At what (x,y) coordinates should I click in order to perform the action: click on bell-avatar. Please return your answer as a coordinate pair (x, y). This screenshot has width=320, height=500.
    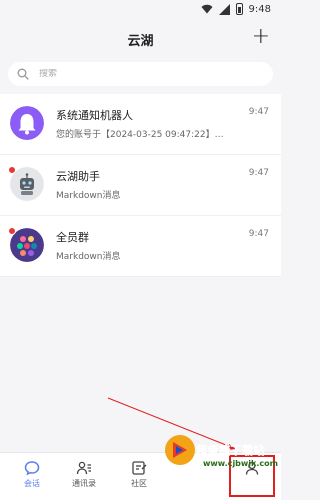
    Looking at the image, I should click on (27, 123).